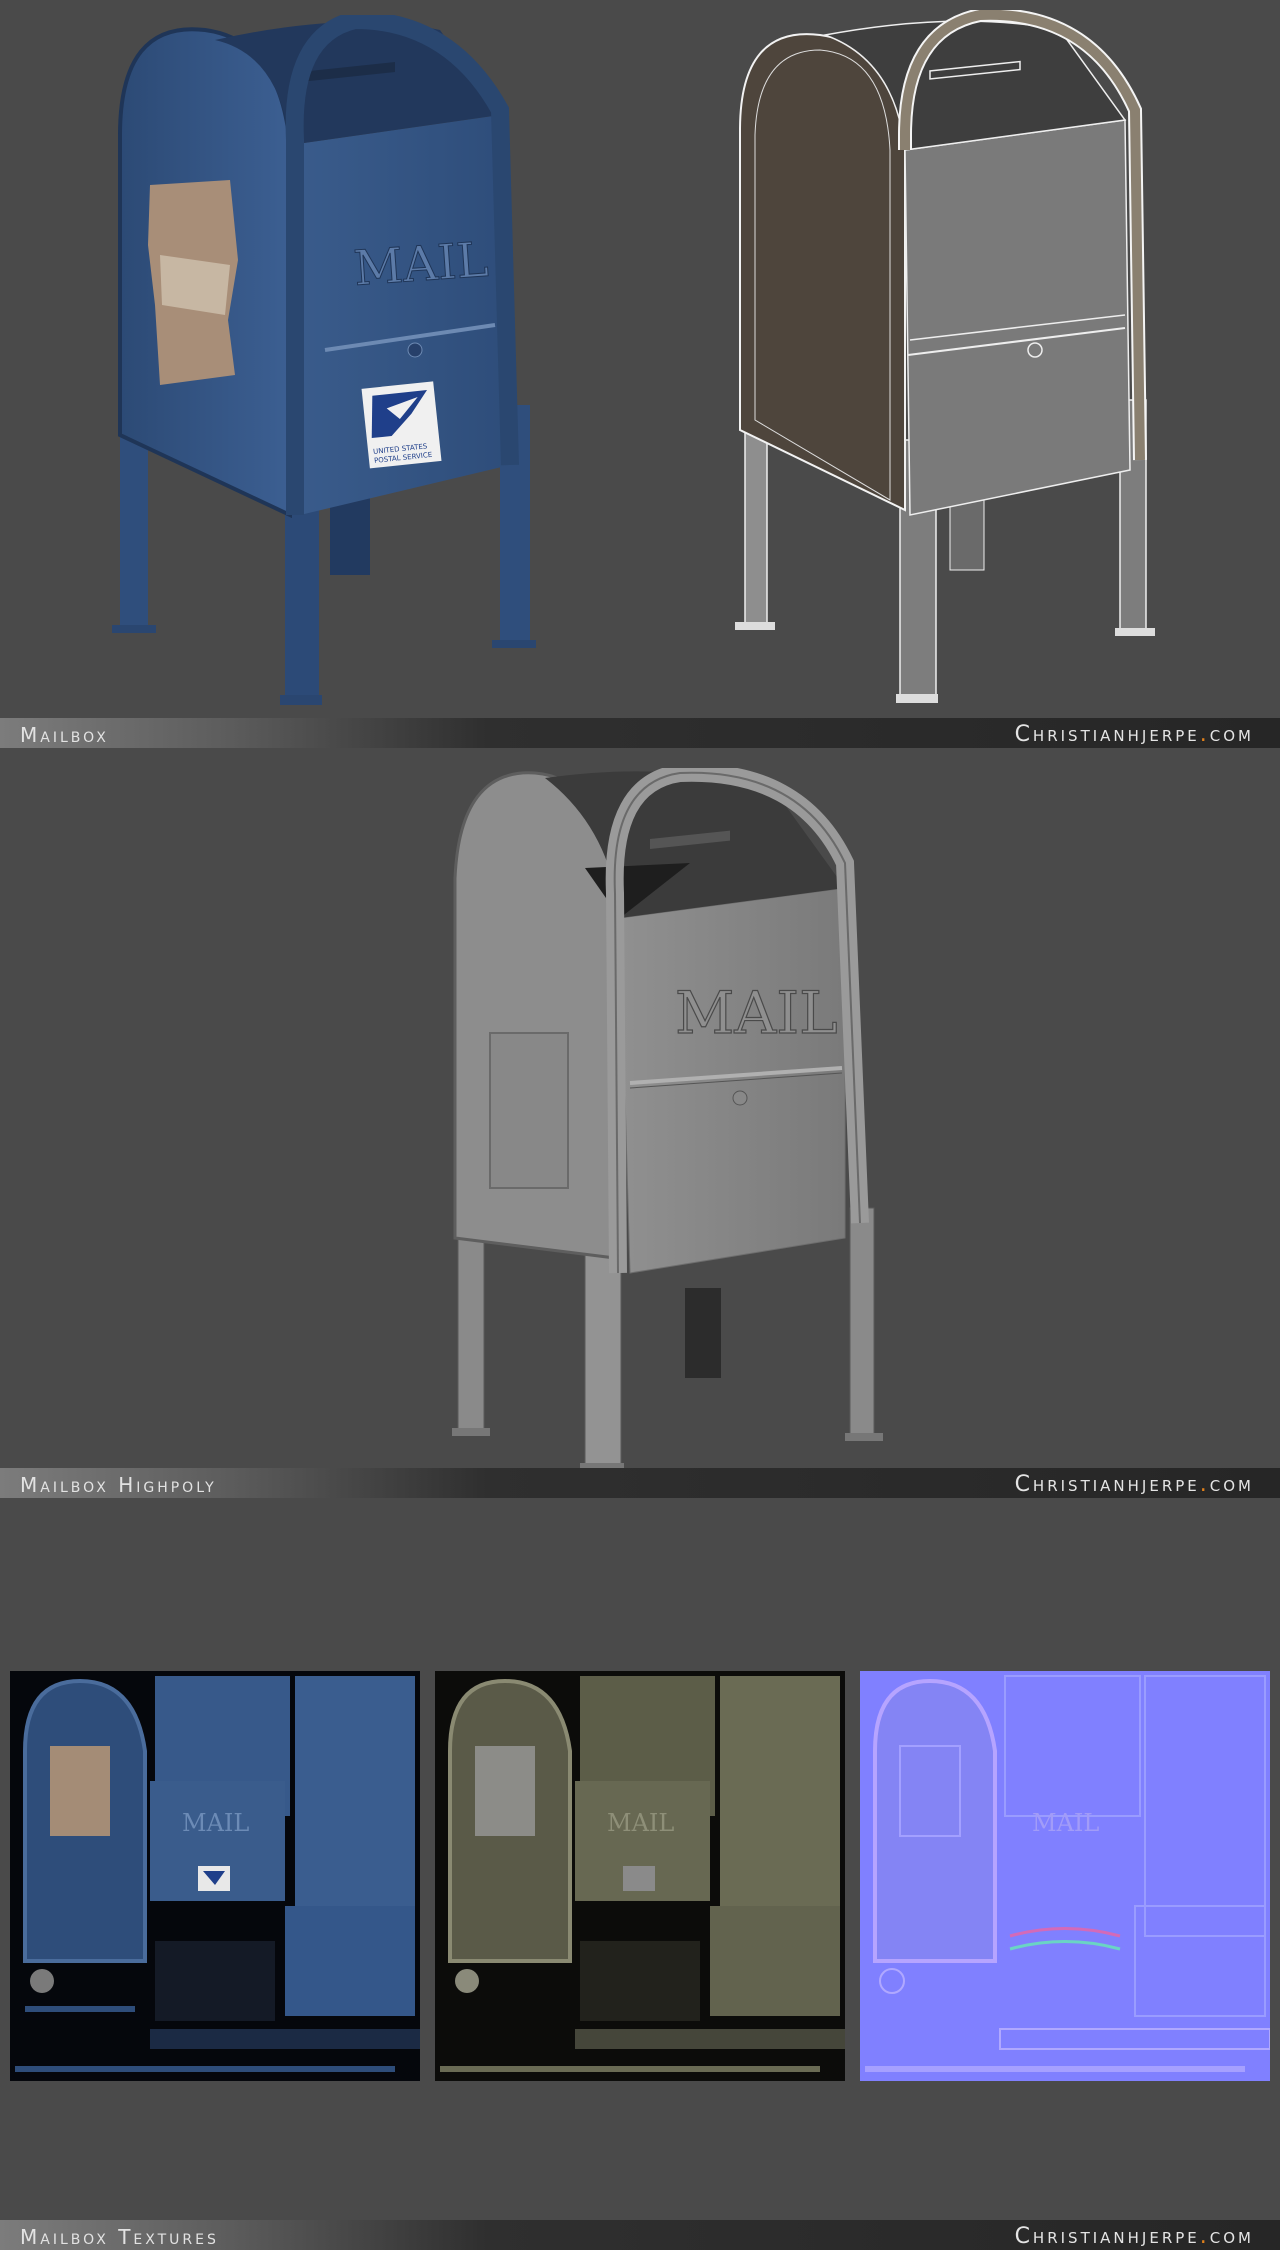  What do you see at coordinates (640, 1876) in the screenshot?
I see `specular-texture-map: MAIL` at bounding box center [640, 1876].